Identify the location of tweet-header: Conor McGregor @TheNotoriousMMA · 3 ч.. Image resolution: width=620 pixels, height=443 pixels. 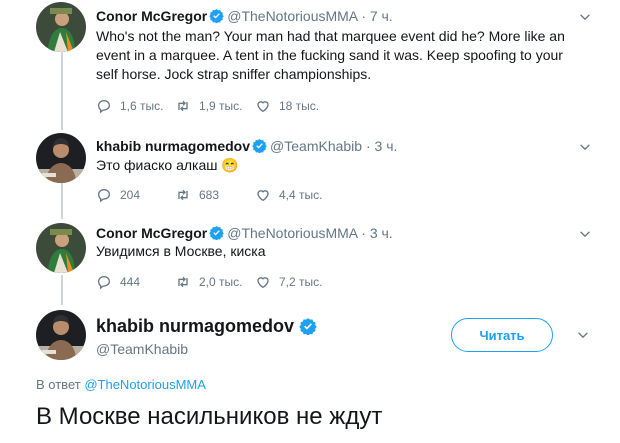
(244, 233).